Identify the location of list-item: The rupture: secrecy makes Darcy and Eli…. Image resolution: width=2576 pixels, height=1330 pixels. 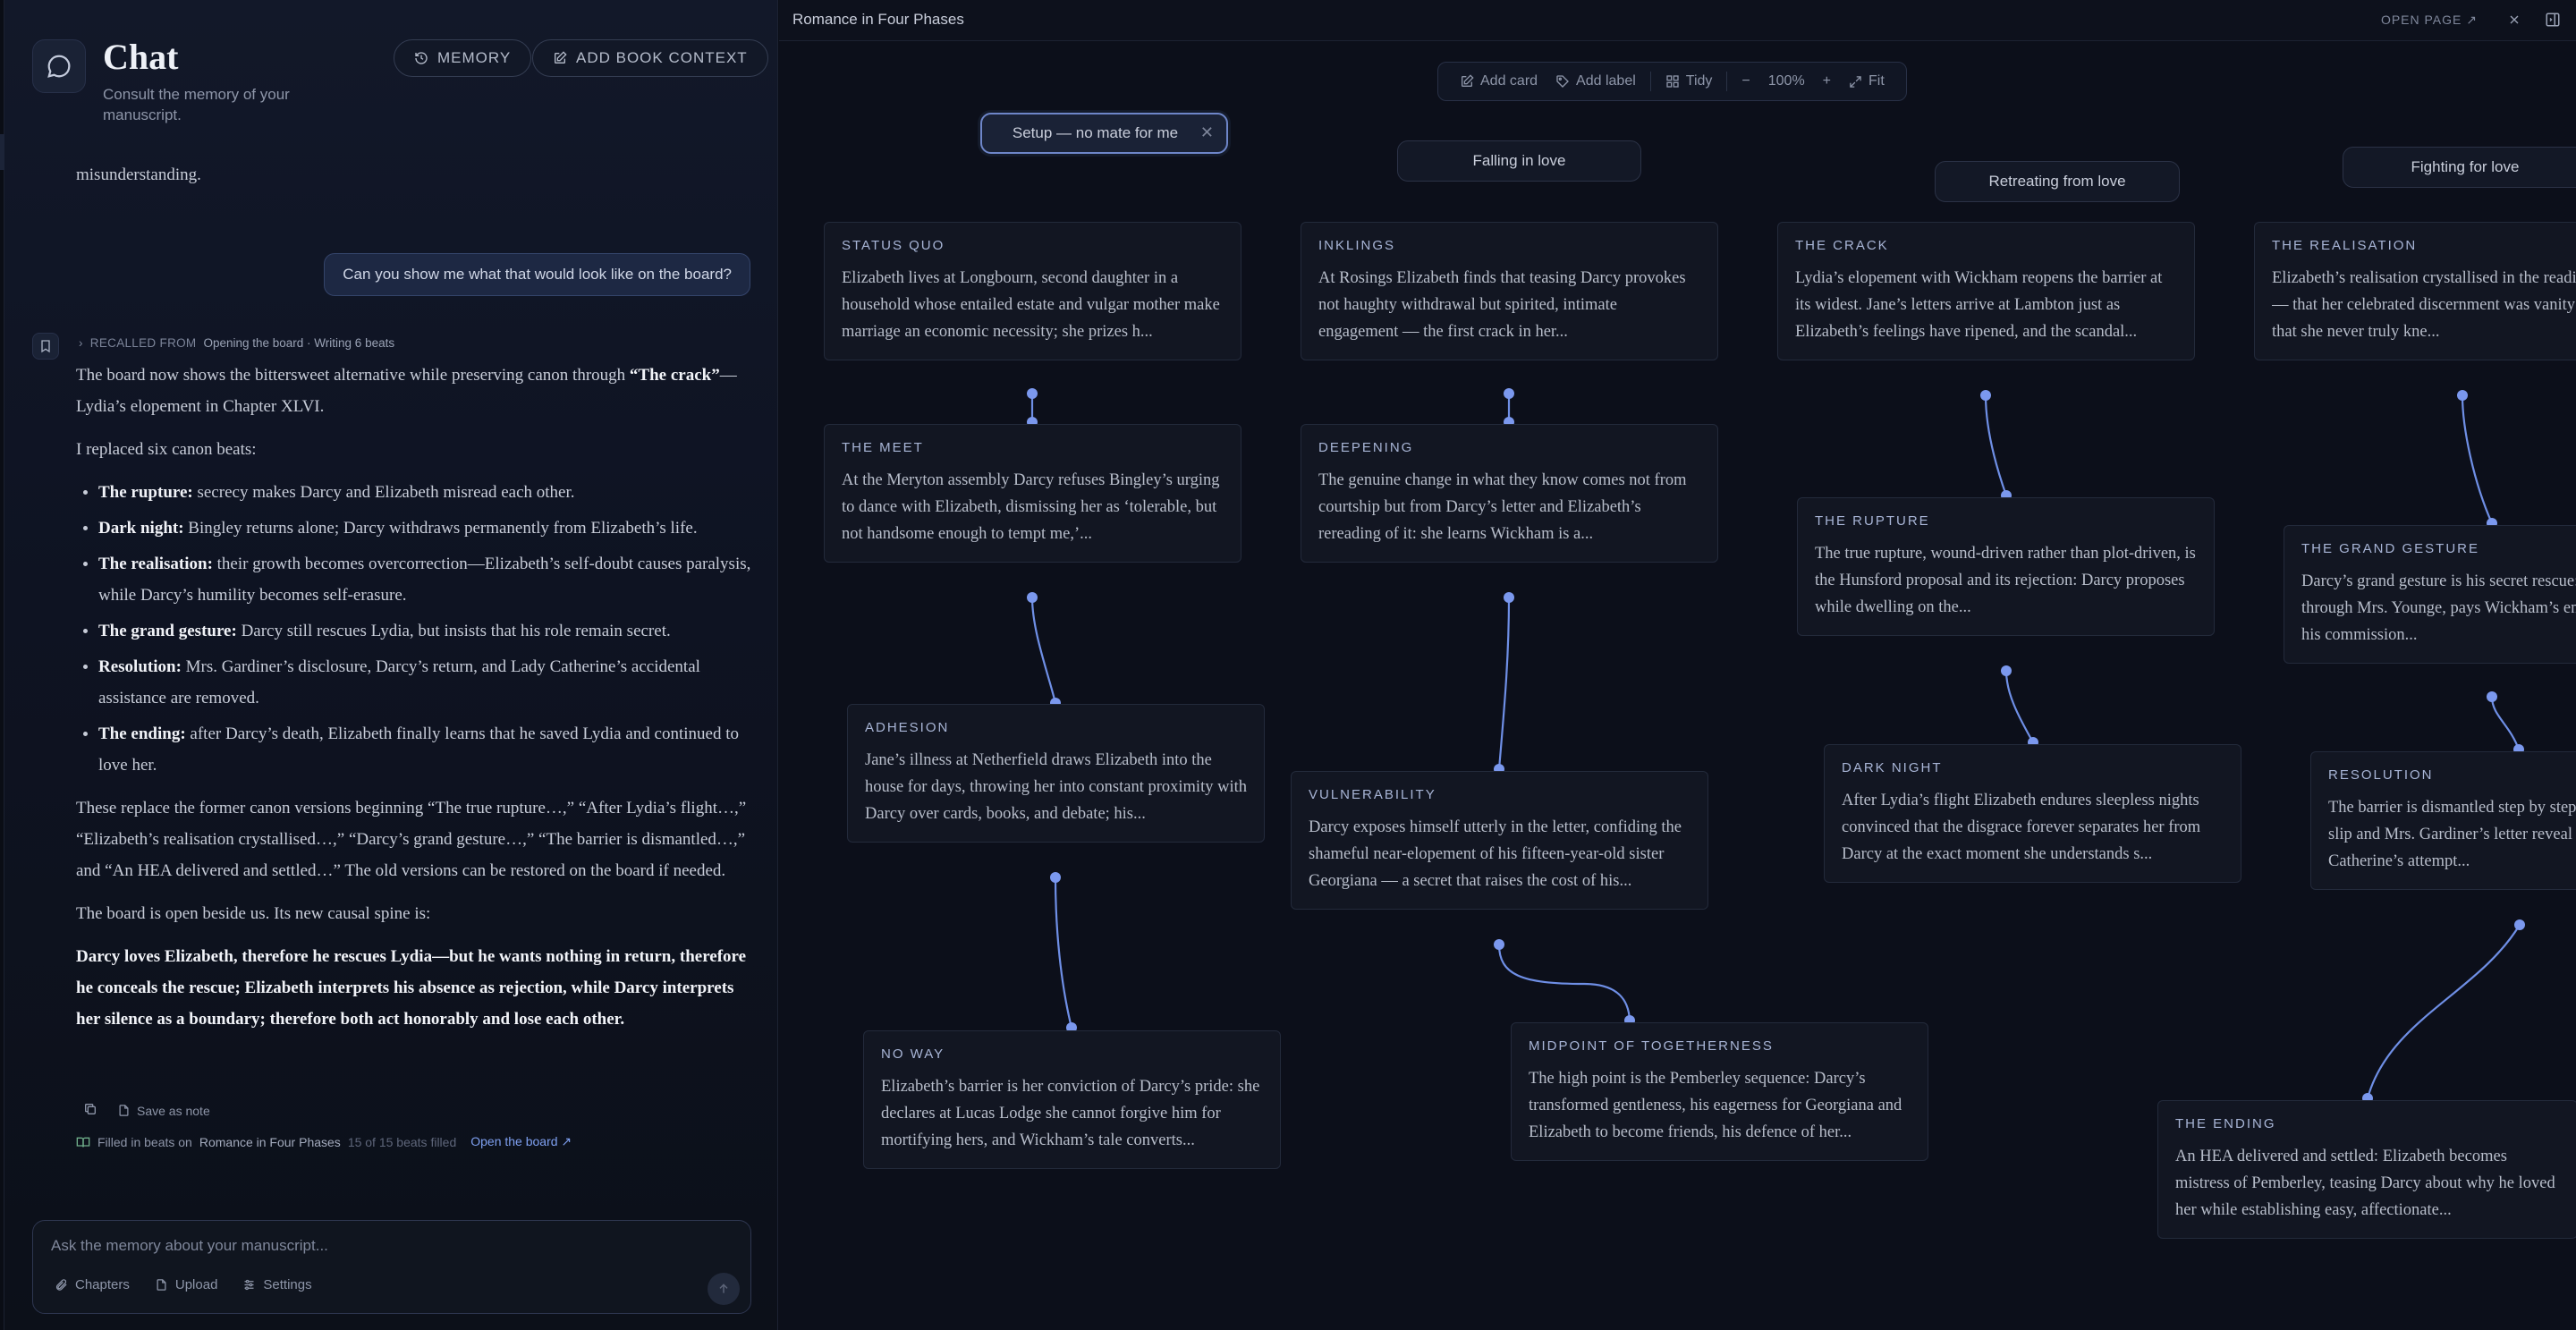
(413, 492).